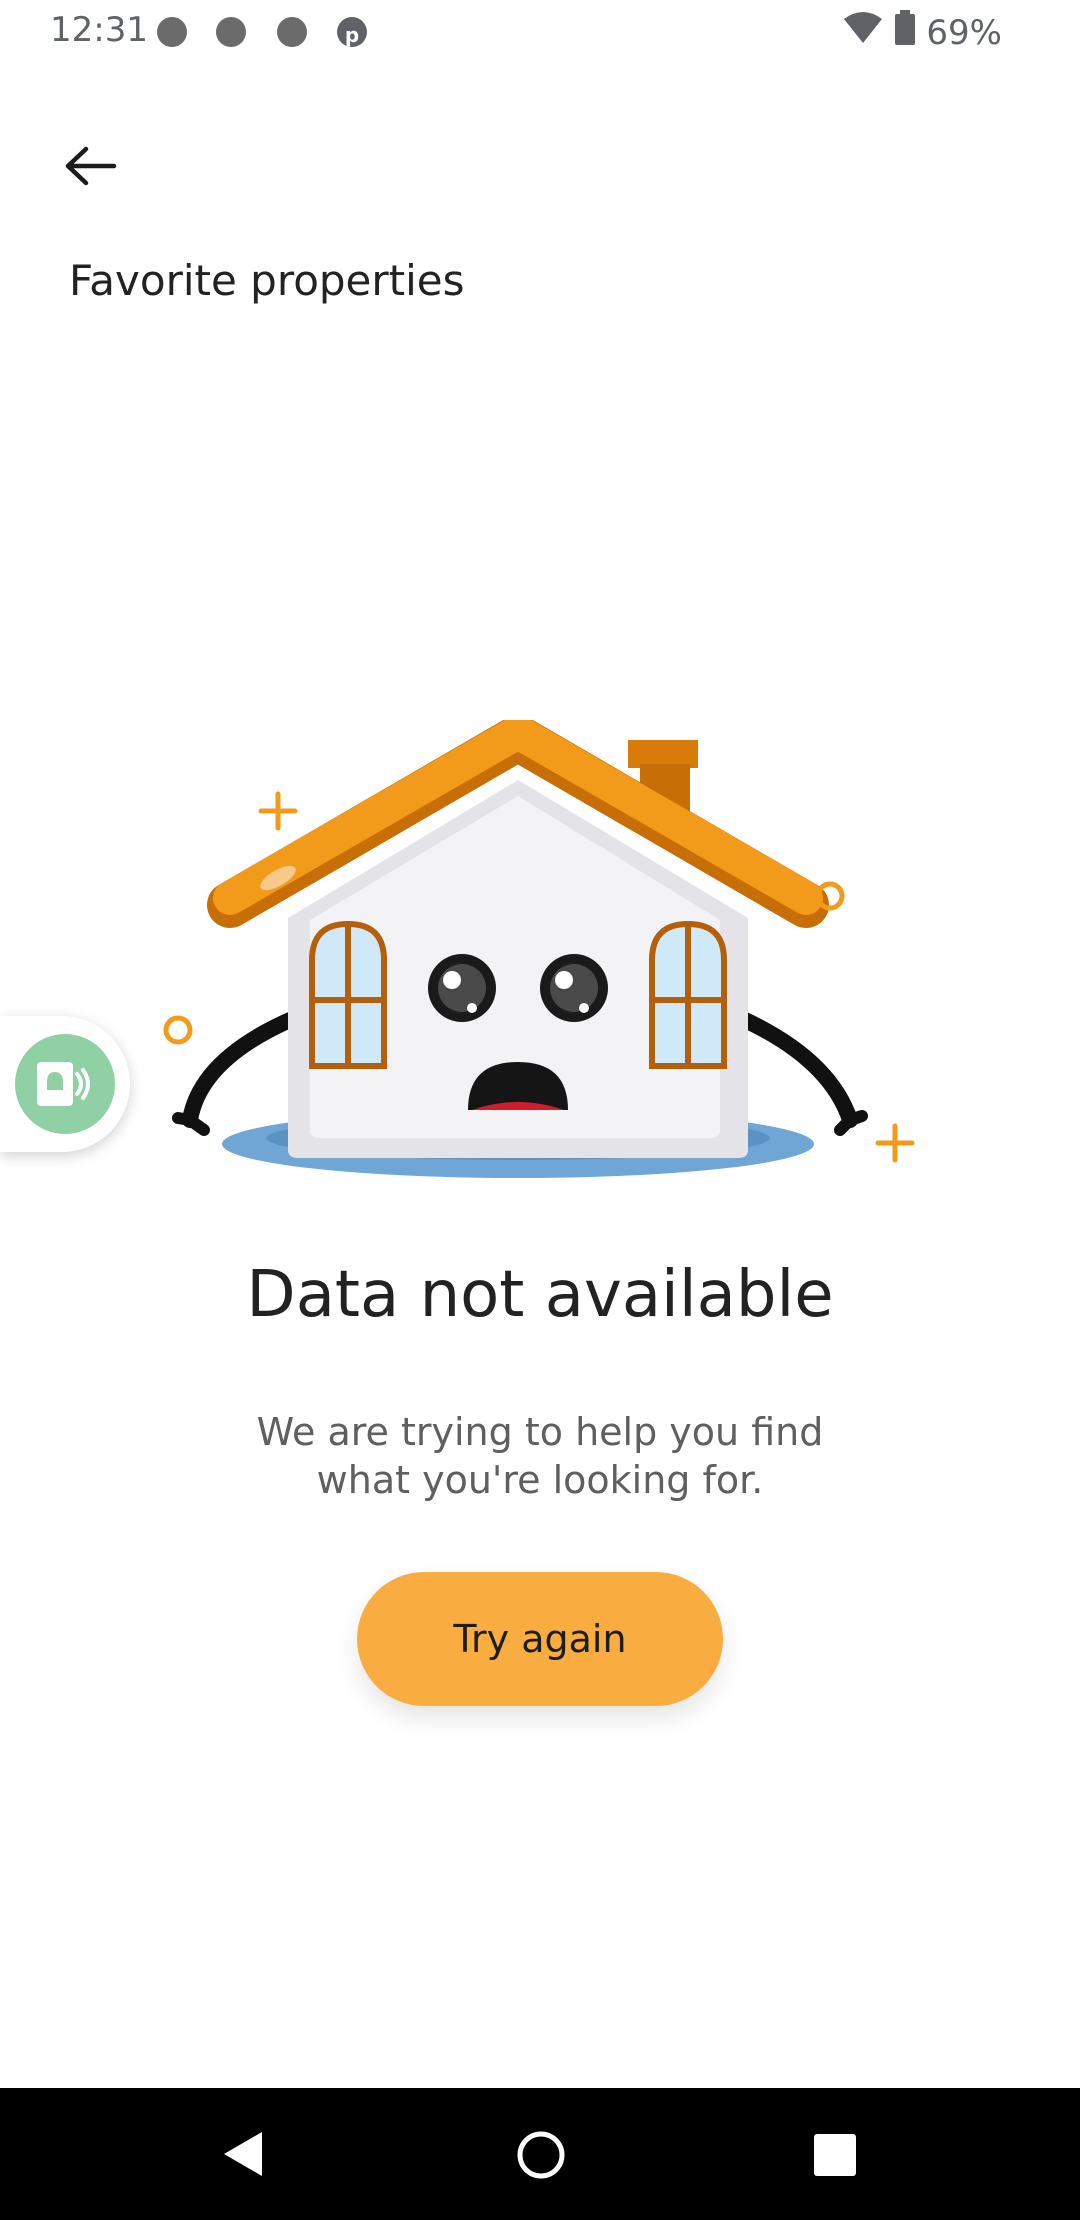 This screenshot has height=2220, width=1080. Describe the element at coordinates (540, 33) in the screenshot. I see `status-bar: 12:31 p 69%` at that location.